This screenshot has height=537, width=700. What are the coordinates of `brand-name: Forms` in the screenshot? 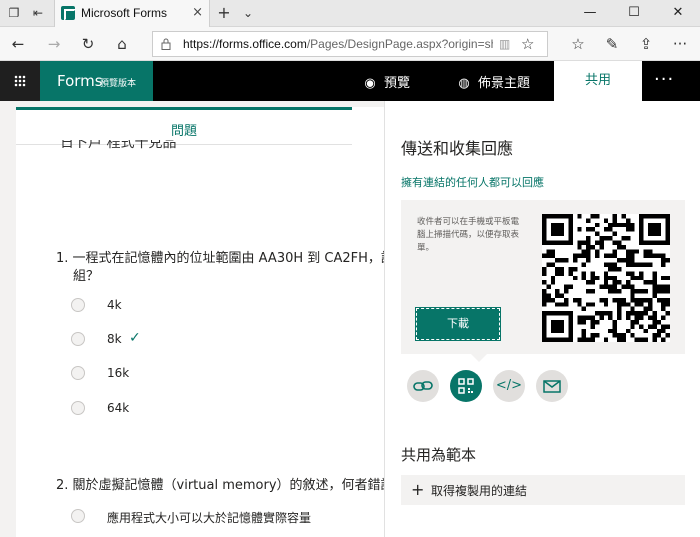 It's located at (80, 81).